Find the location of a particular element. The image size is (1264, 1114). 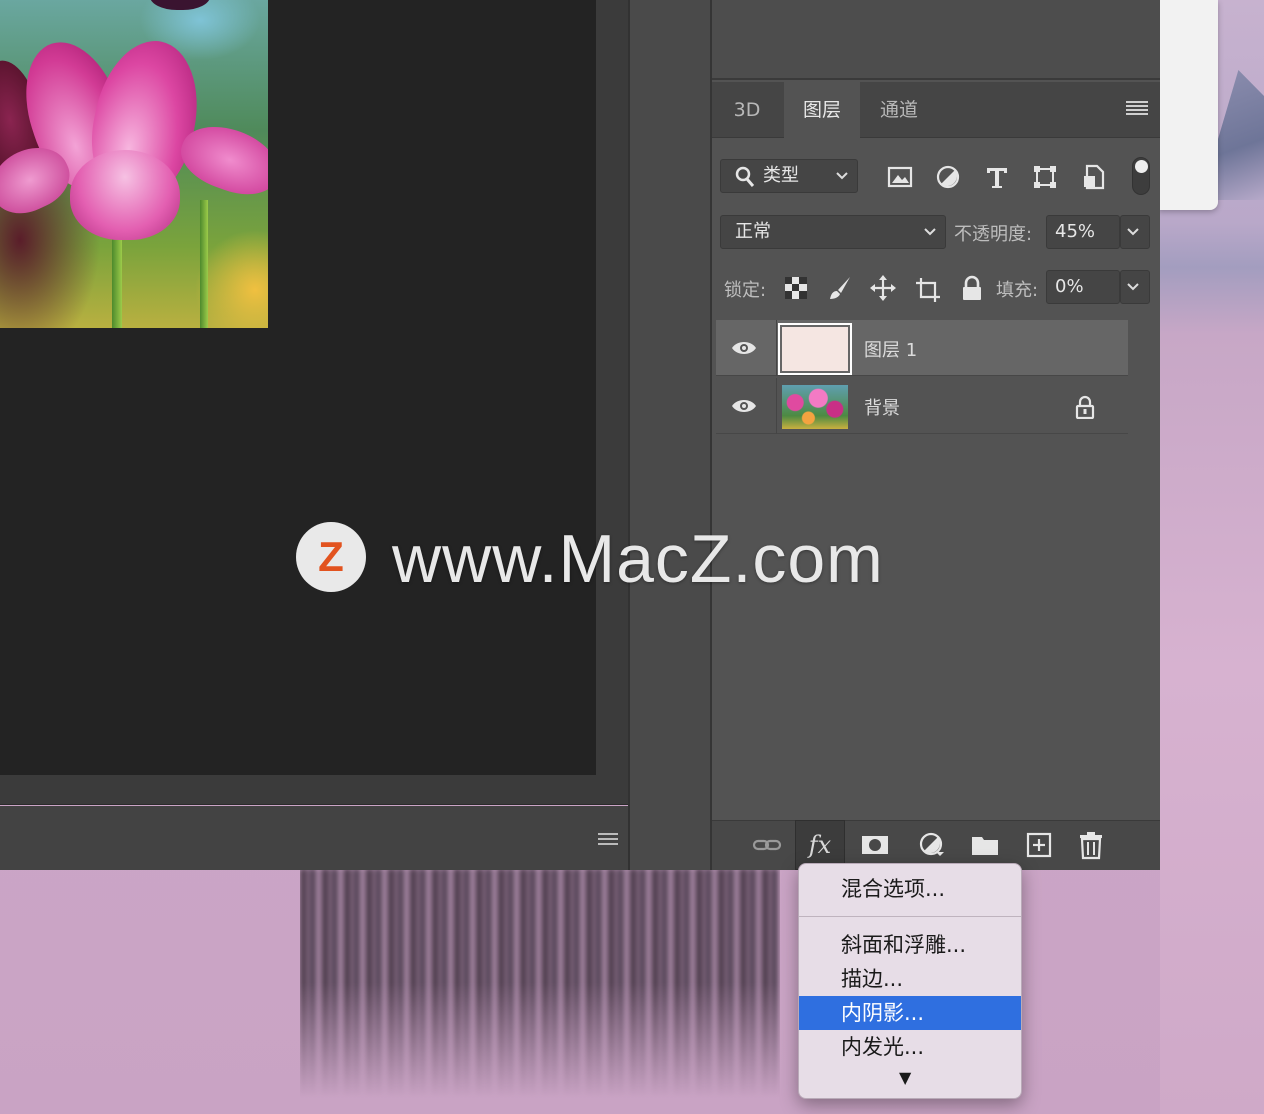

panel-tabs: 3D 图层 通道 is located at coordinates (936, 110).